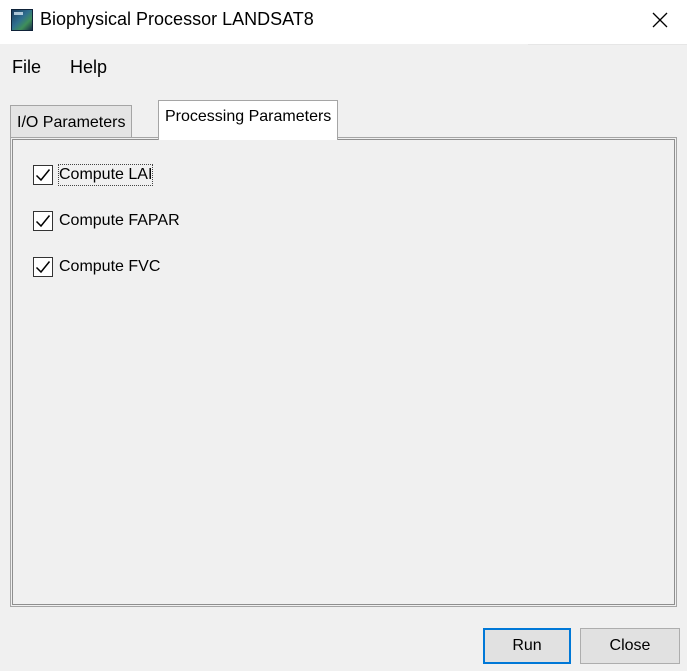 This screenshot has width=687, height=671. I want to click on menu-help: Help, so click(88, 67).